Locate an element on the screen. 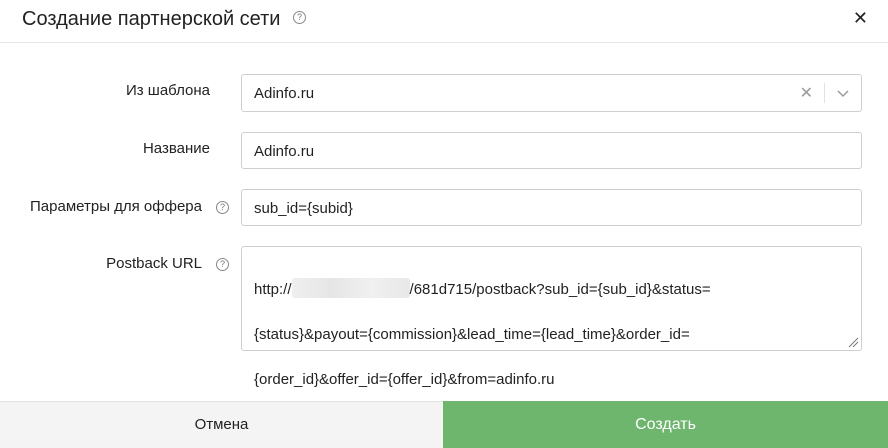  name-input: Adinfo.ru is located at coordinates (551, 150).